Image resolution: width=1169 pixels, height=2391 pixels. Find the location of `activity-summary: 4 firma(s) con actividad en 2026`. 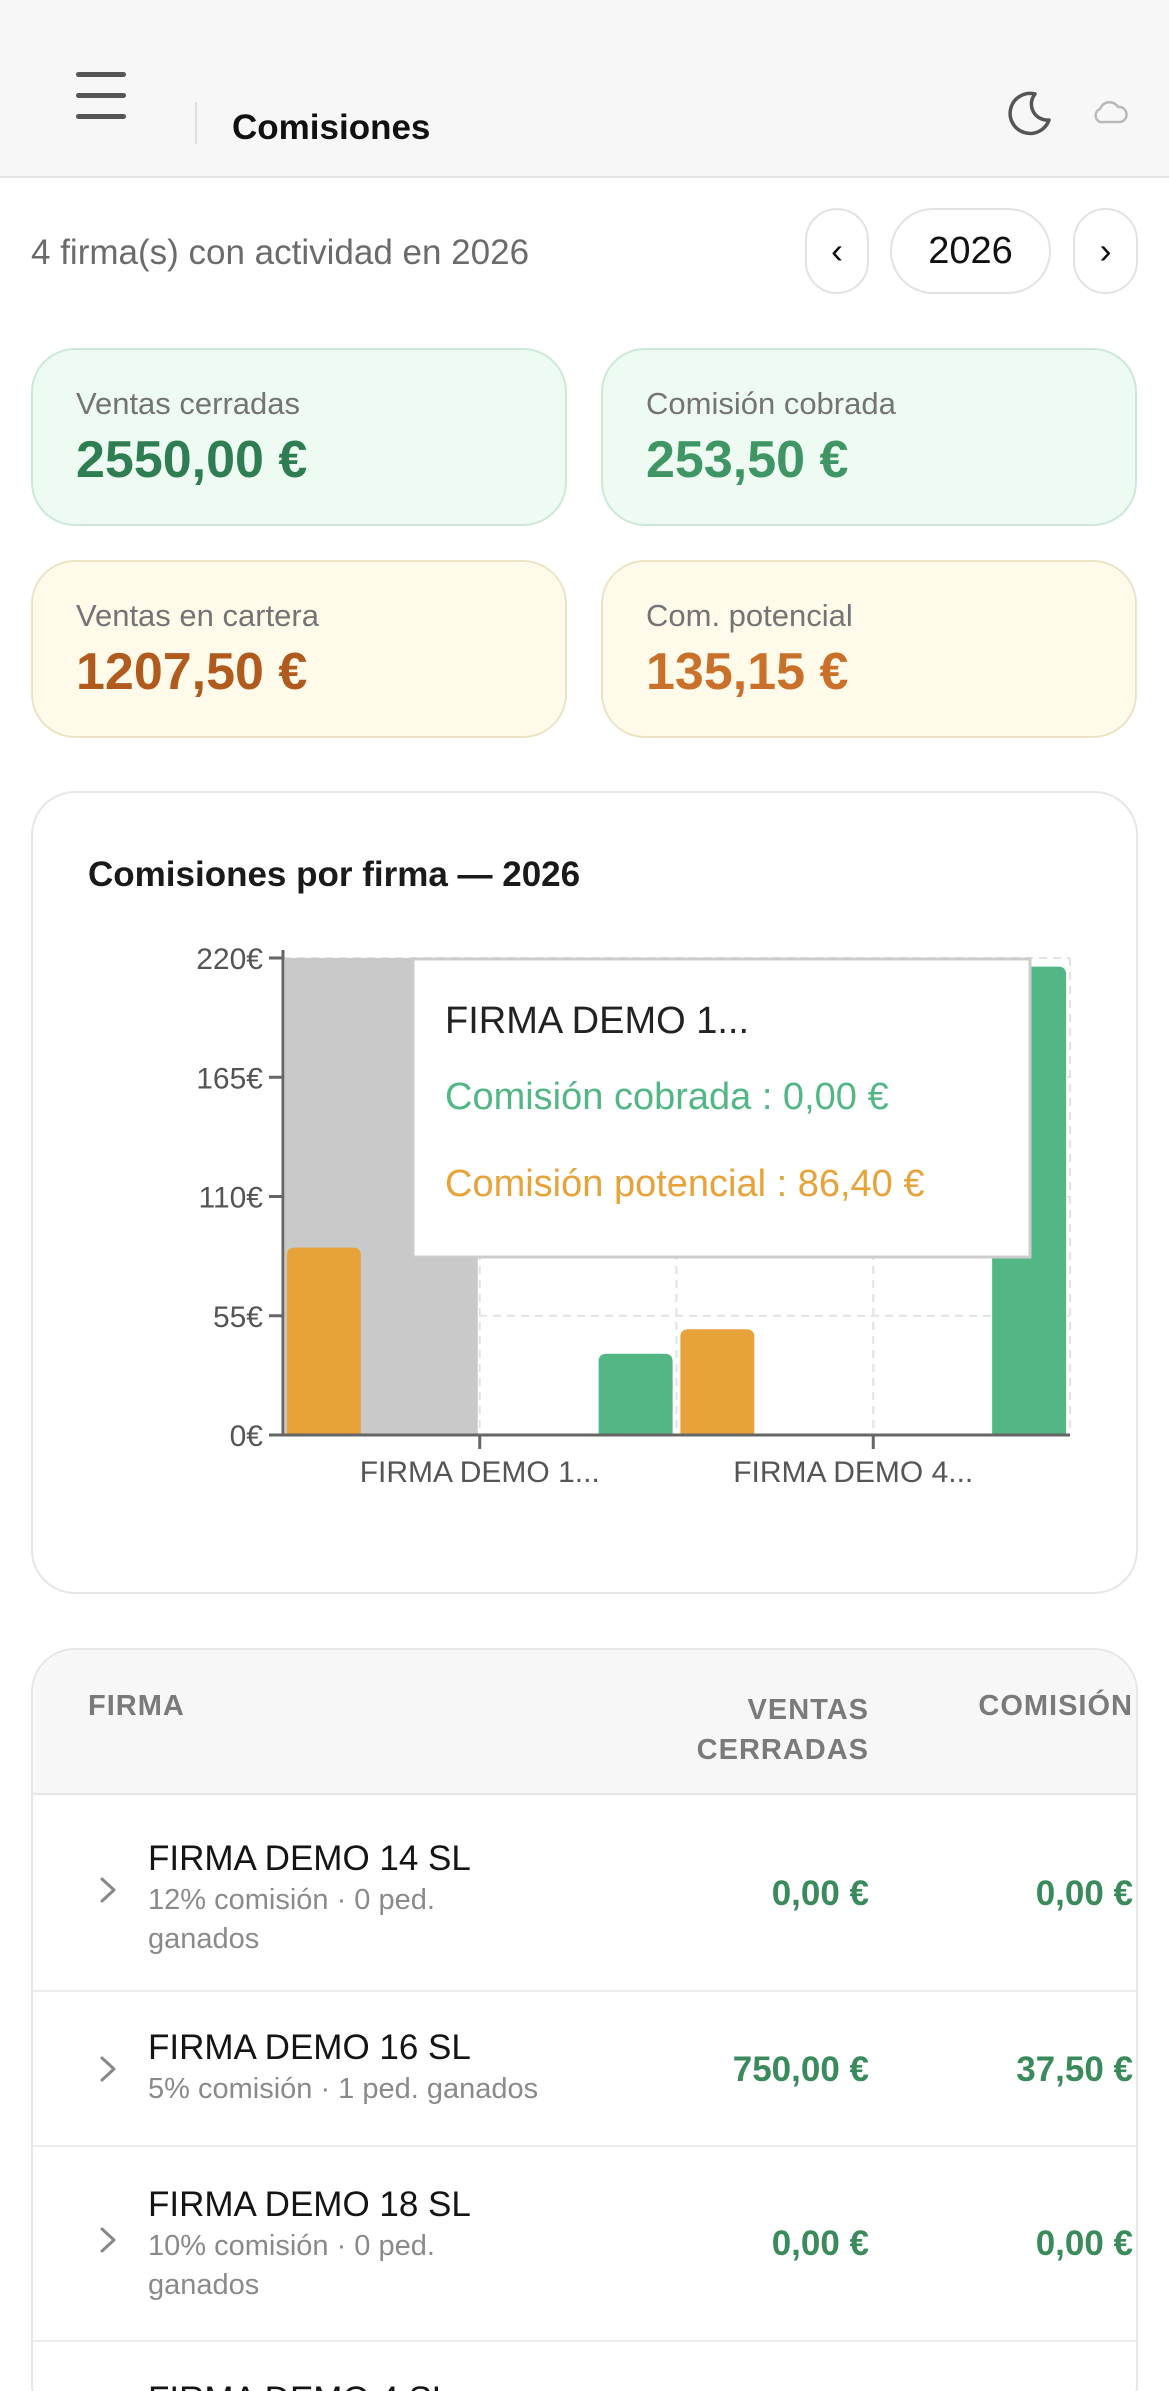

activity-summary: 4 firma(s) con actividad en 2026 is located at coordinates (280, 252).